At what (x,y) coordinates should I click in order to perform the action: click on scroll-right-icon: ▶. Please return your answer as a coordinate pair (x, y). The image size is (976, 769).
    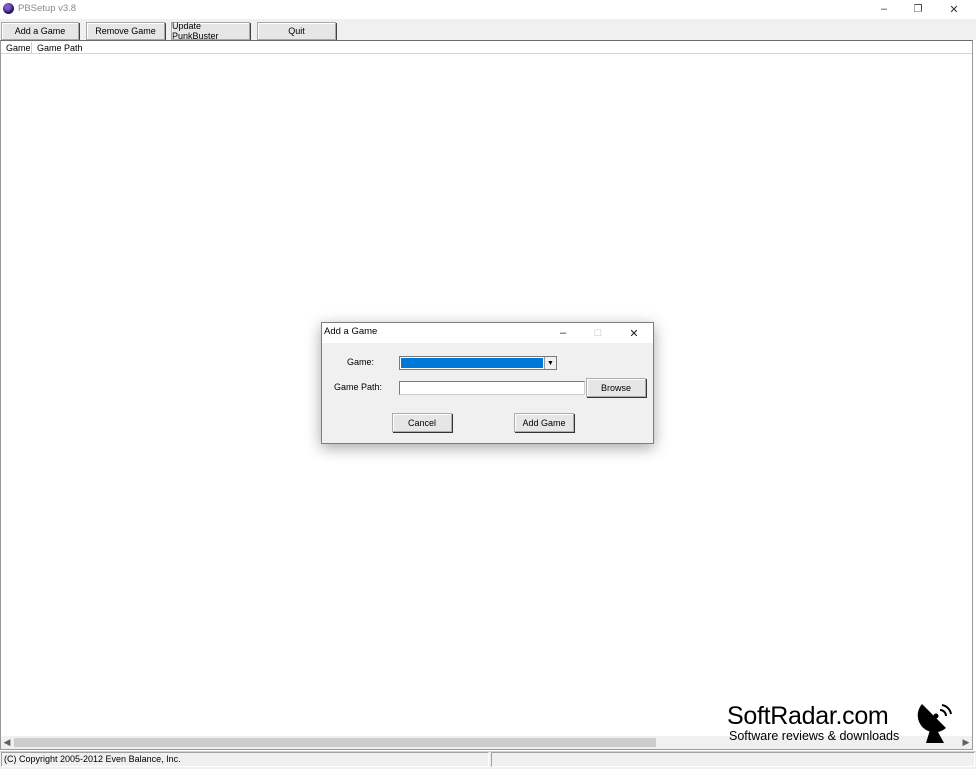
    Looking at the image, I should click on (966, 742).